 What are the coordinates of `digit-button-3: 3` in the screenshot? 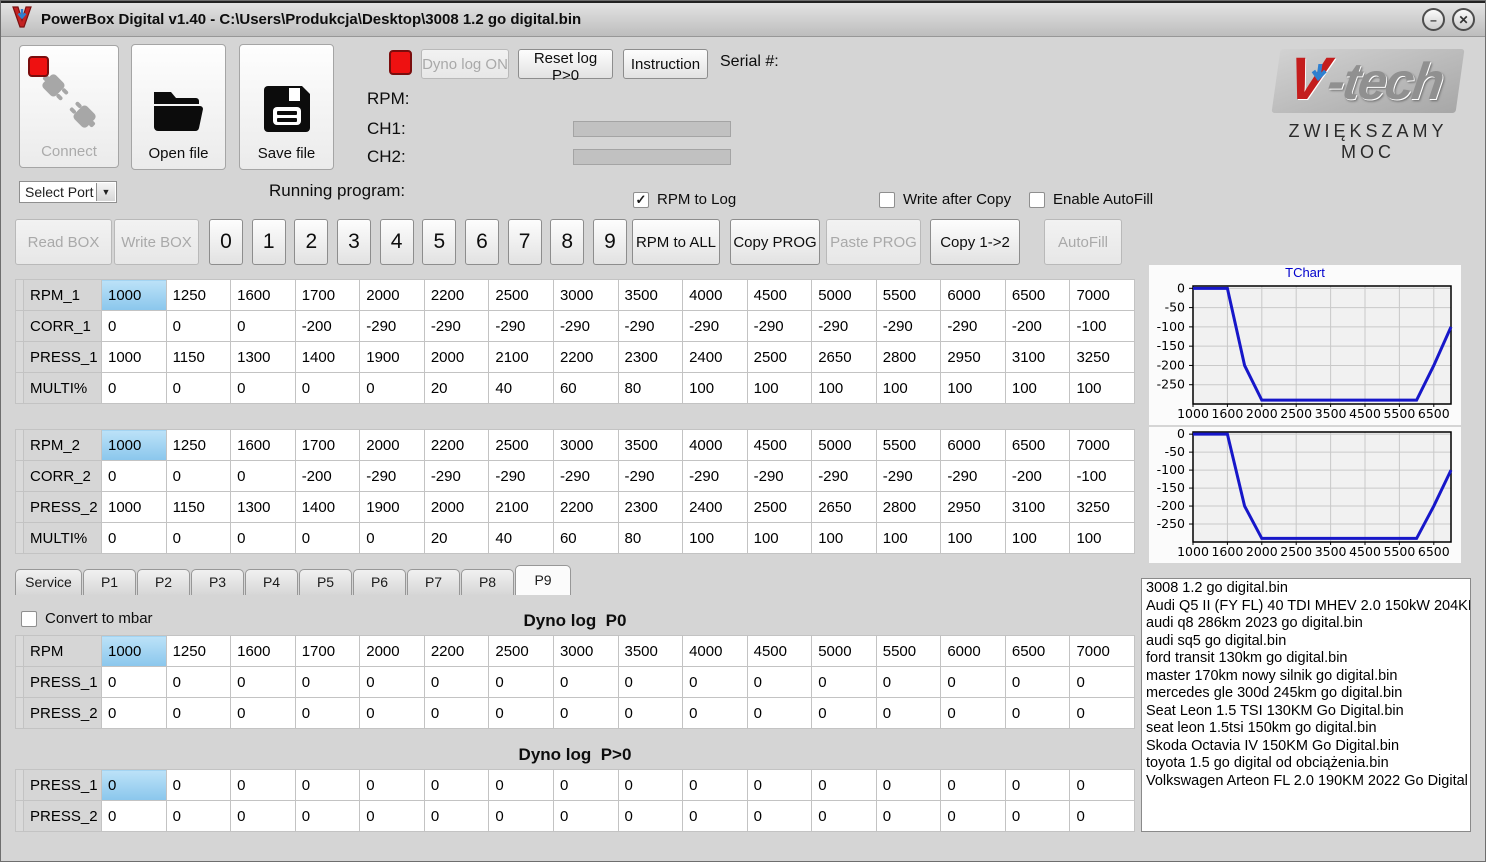 It's located at (353, 242).